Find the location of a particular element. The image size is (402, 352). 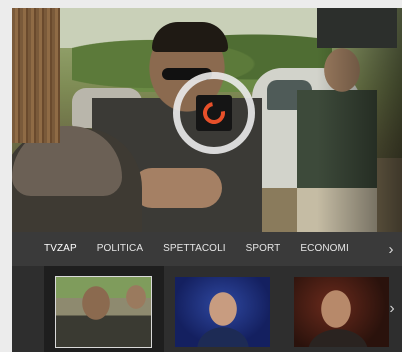

tab-sport: SPORT is located at coordinates (263, 249).